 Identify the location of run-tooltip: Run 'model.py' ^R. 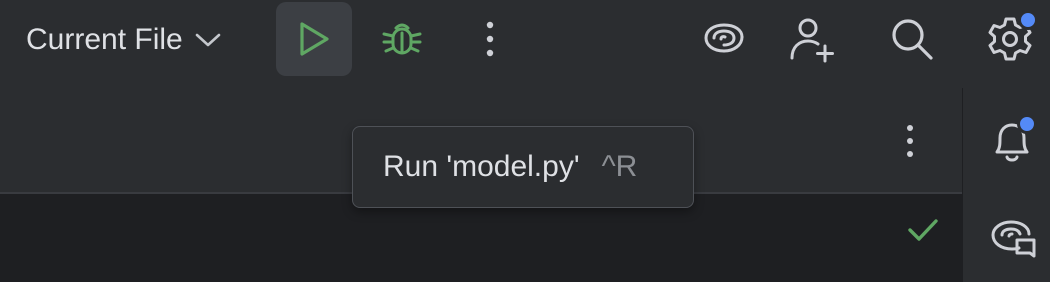
(523, 167).